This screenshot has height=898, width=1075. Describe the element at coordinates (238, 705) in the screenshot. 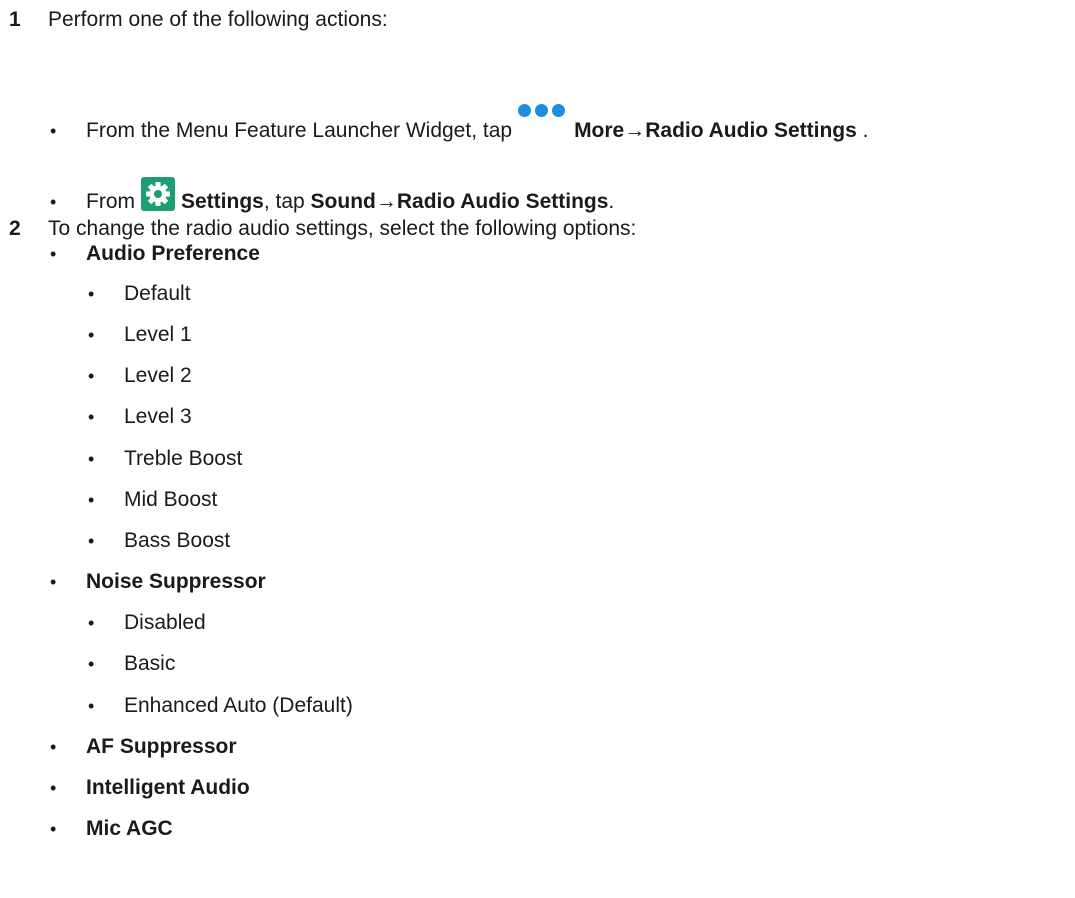

I see `option-label: Enhanced Auto (Default)` at that location.